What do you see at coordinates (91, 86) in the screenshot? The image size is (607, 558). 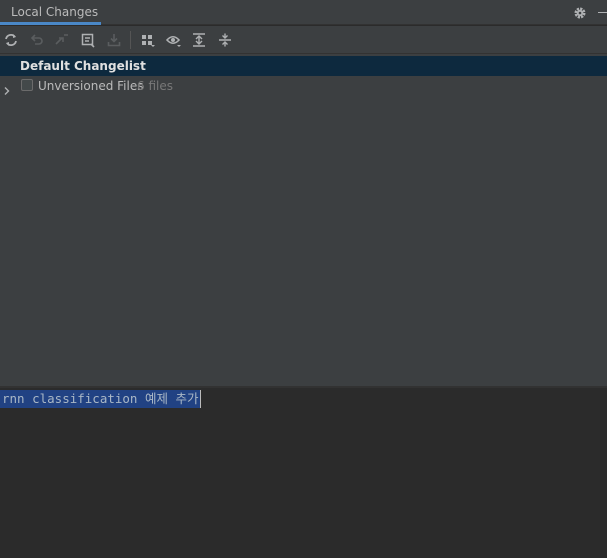 I see `unversioned-files-label: Unversioned Files` at bounding box center [91, 86].